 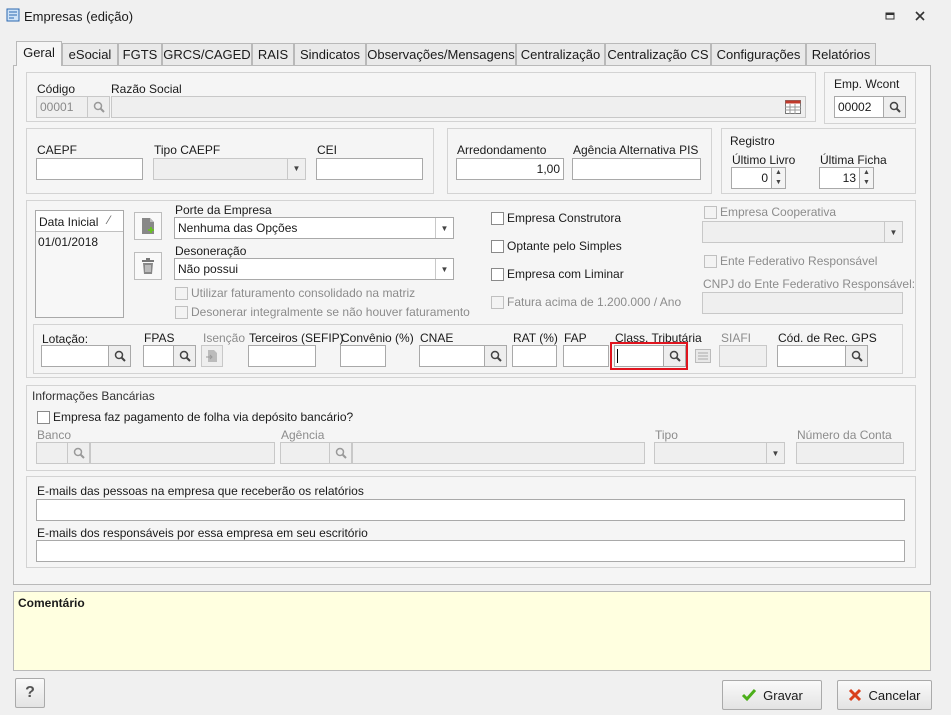 What do you see at coordinates (844, 435) in the screenshot?
I see `numero-conta-label: Número da Conta` at bounding box center [844, 435].